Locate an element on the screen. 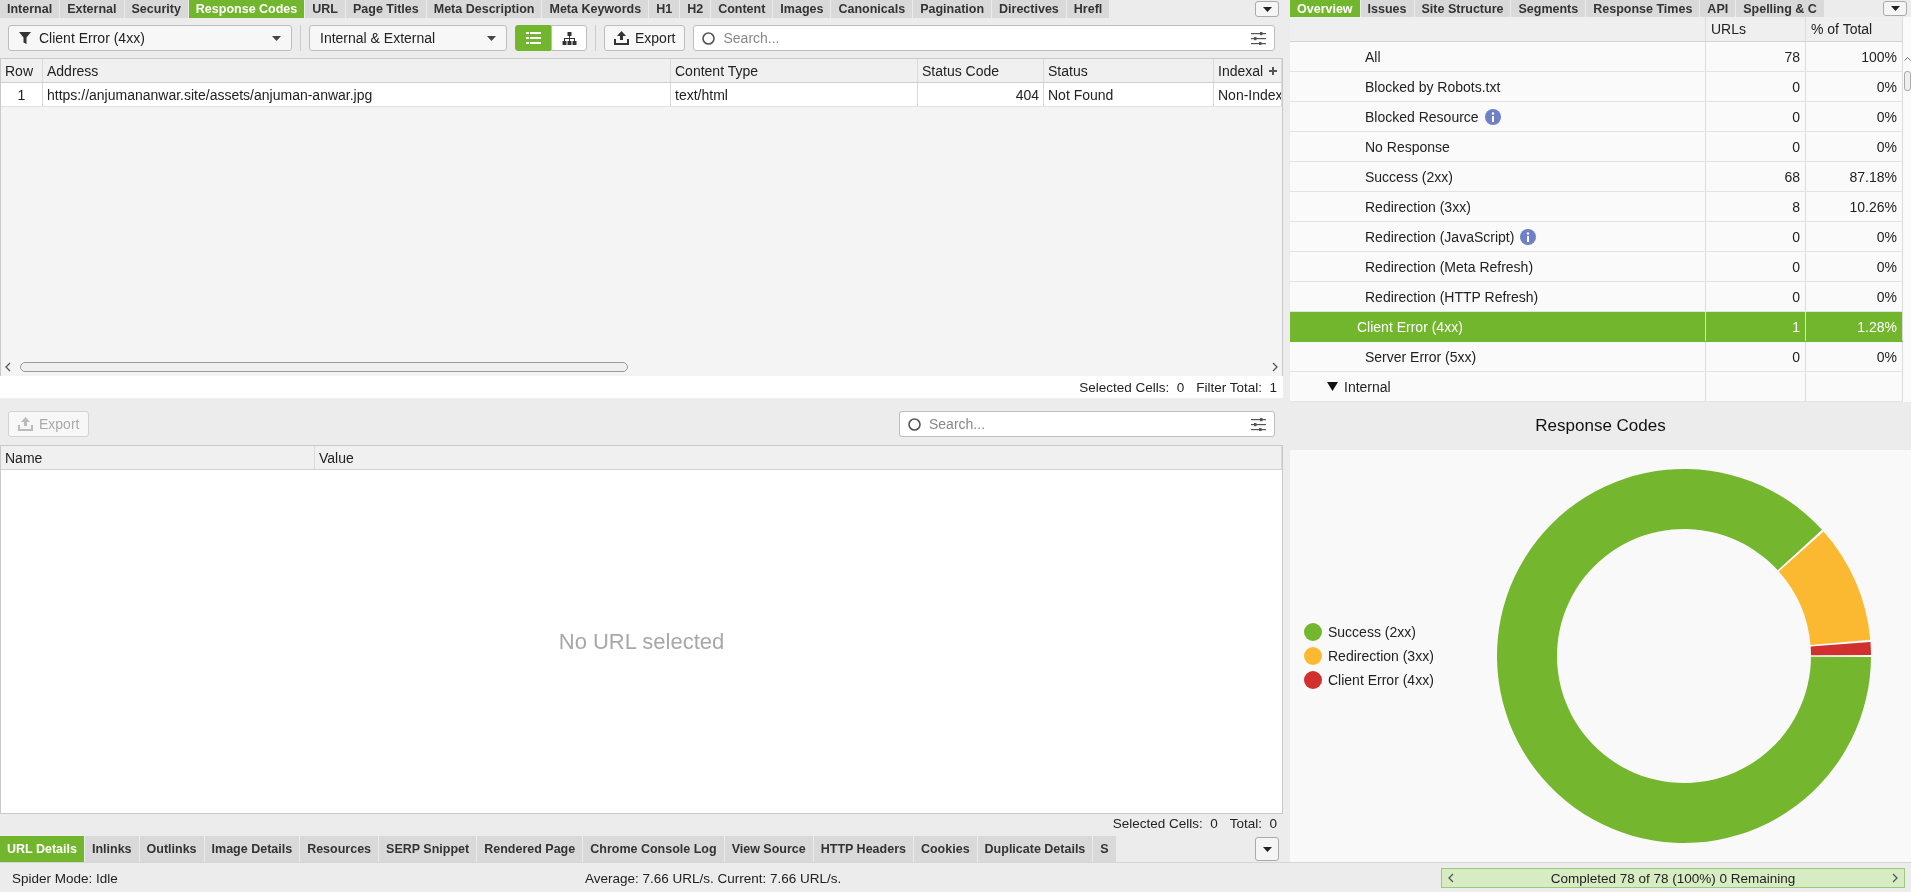 This screenshot has height=892, width=1911. tab: SERP Snippet is located at coordinates (428, 849).